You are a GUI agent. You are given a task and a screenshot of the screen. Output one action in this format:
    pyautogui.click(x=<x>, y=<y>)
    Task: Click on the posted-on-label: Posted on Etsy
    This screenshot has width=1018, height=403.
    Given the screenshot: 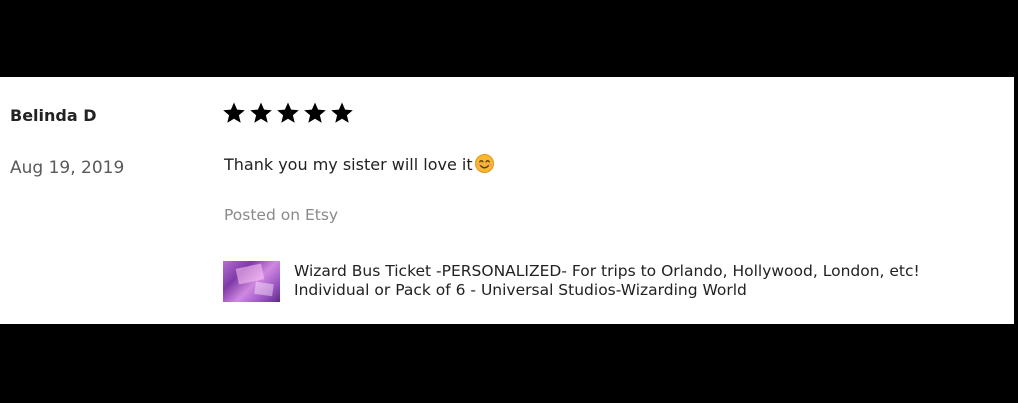 What is the action you would take?
    pyautogui.click(x=281, y=215)
    